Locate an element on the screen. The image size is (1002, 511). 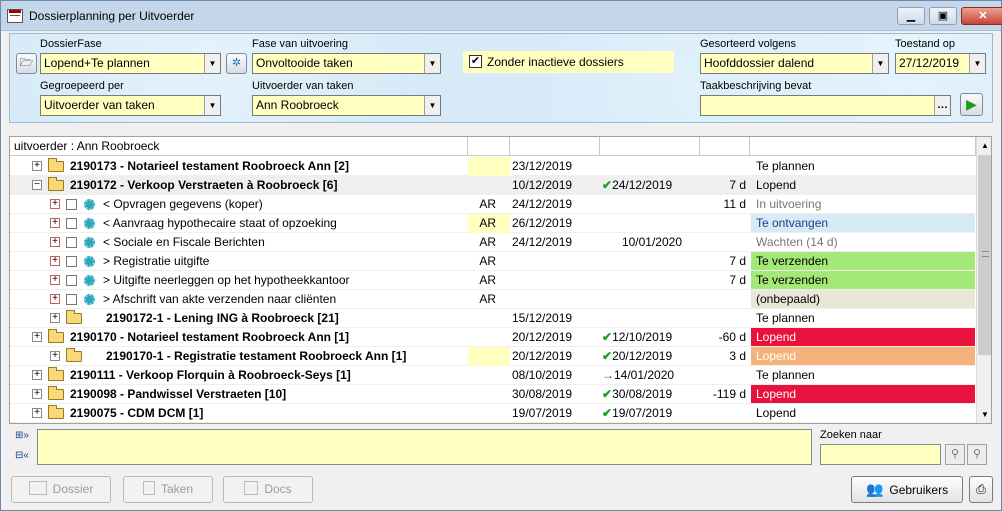
start-date-cell: 23/12/2019 is located at coordinates (542, 166).